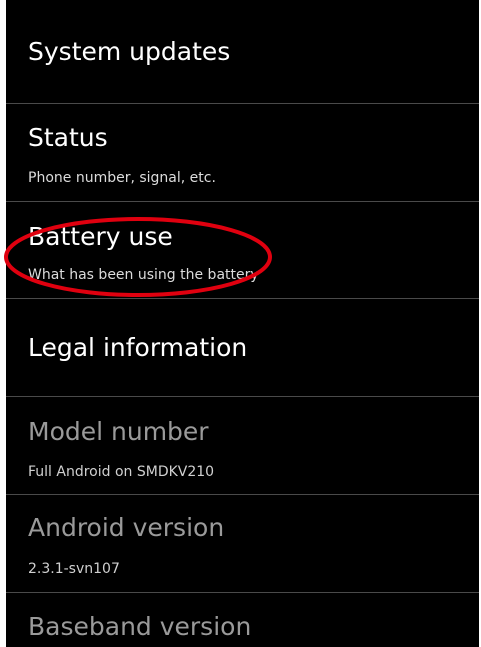 The width and height of the screenshot is (481, 647). What do you see at coordinates (138, 347) in the screenshot?
I see `setting-title: Legal information` at bounding box center [138, 347].